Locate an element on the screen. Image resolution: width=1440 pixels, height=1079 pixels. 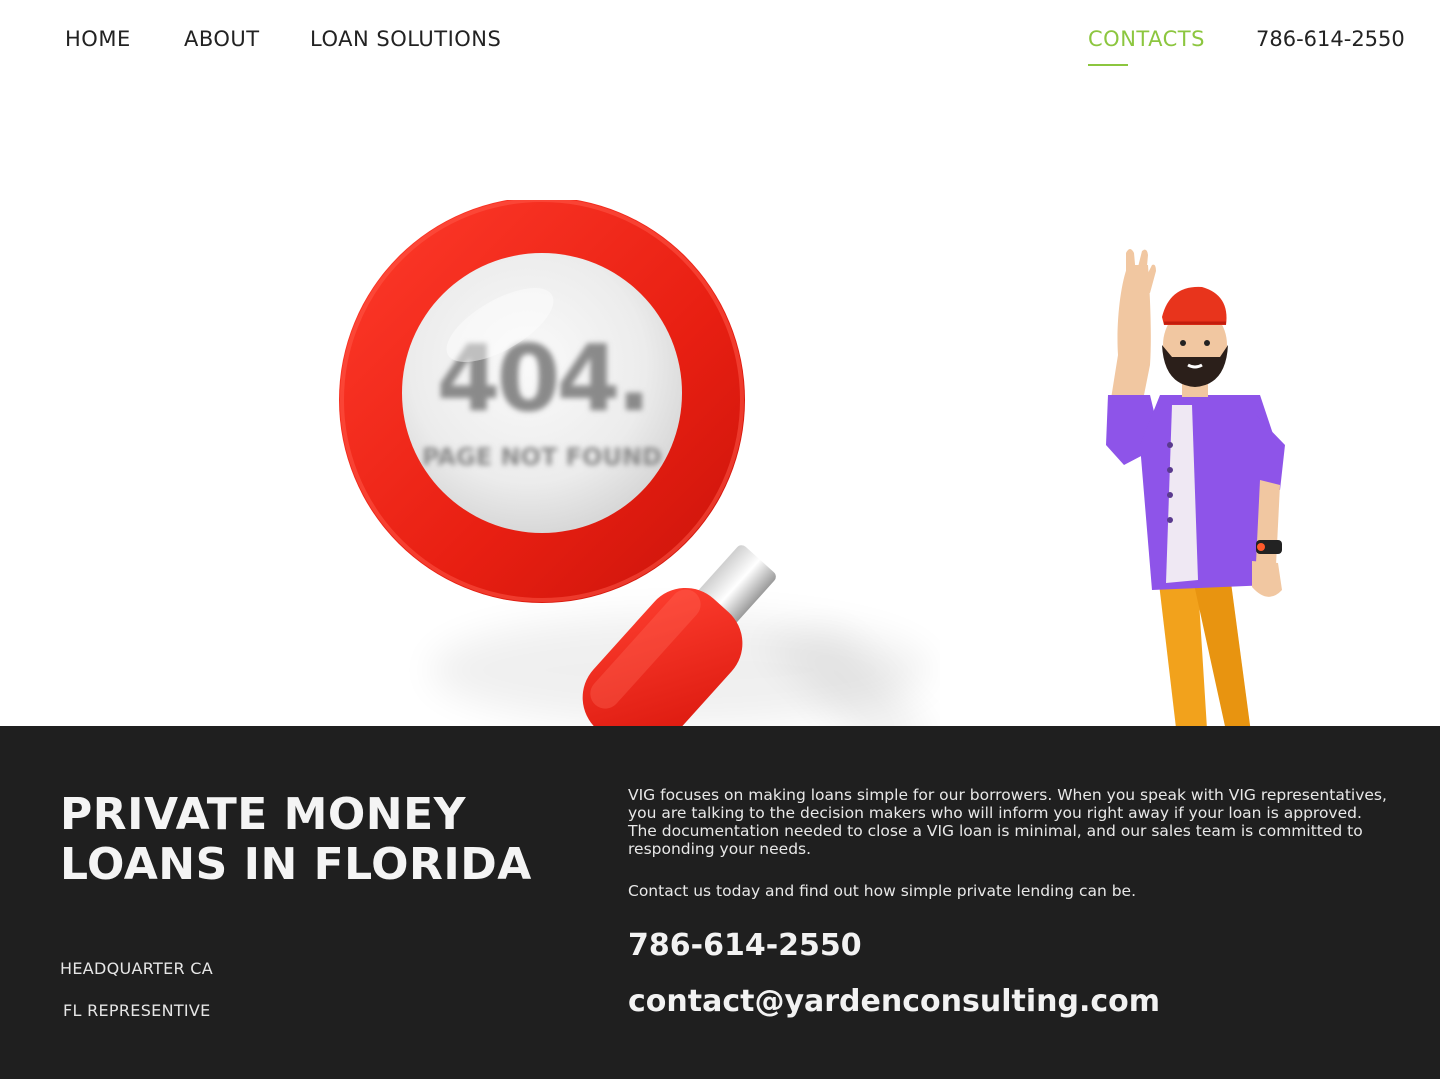
nav-phone-link: 786-614-2550 is located at coordinates (1330, 39).